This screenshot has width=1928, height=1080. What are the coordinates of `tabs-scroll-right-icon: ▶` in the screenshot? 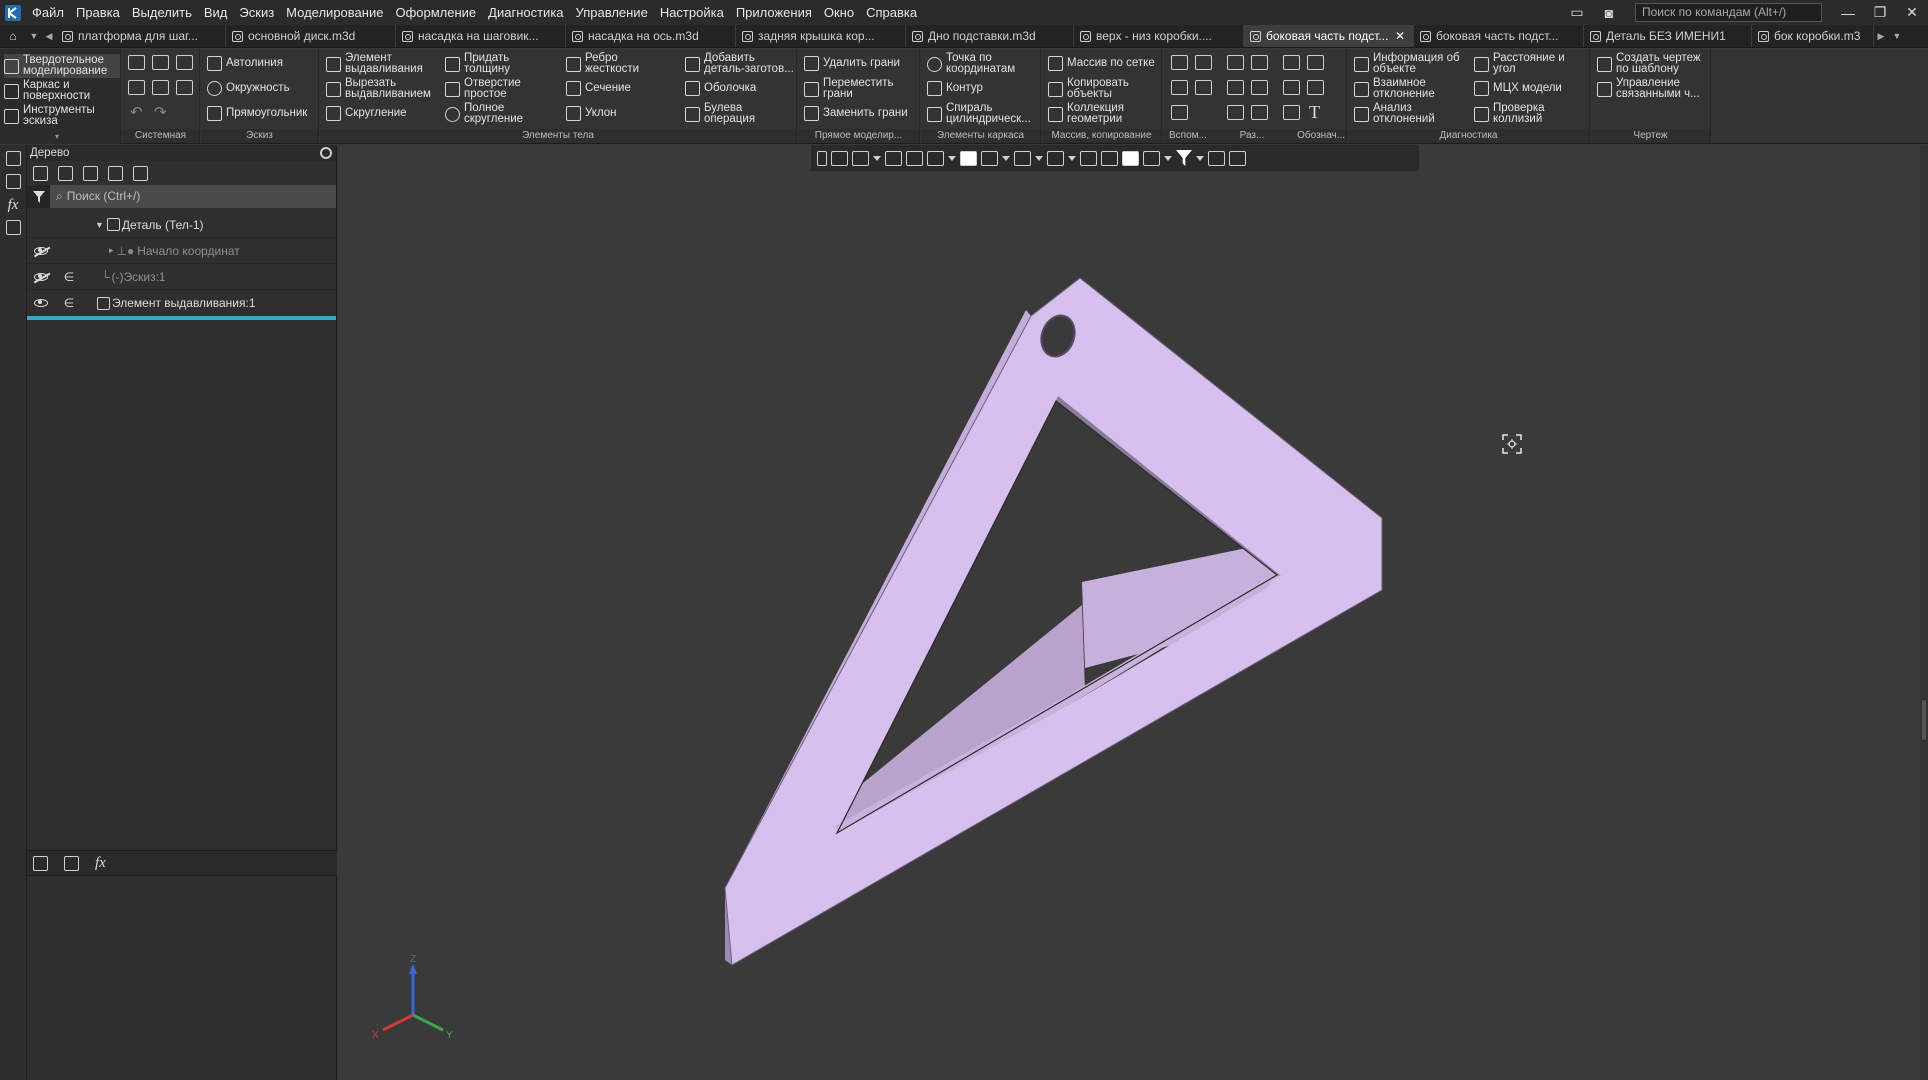 It's located at (1881, 36).